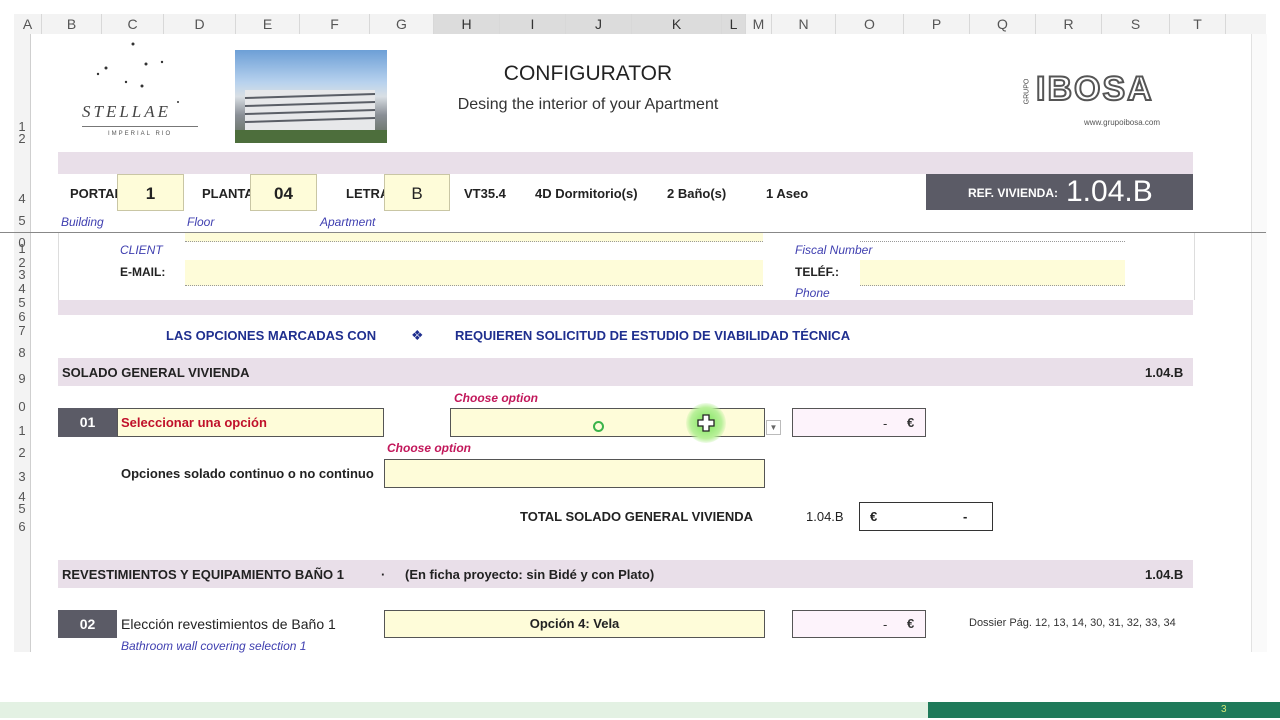 This screenshot has height=720, width=1280. What do you see at coordinates (588, 104) in the screenshot?
I see `page-subtitle: Desing the interior of your Apartment` at bounding box center [588, 104].